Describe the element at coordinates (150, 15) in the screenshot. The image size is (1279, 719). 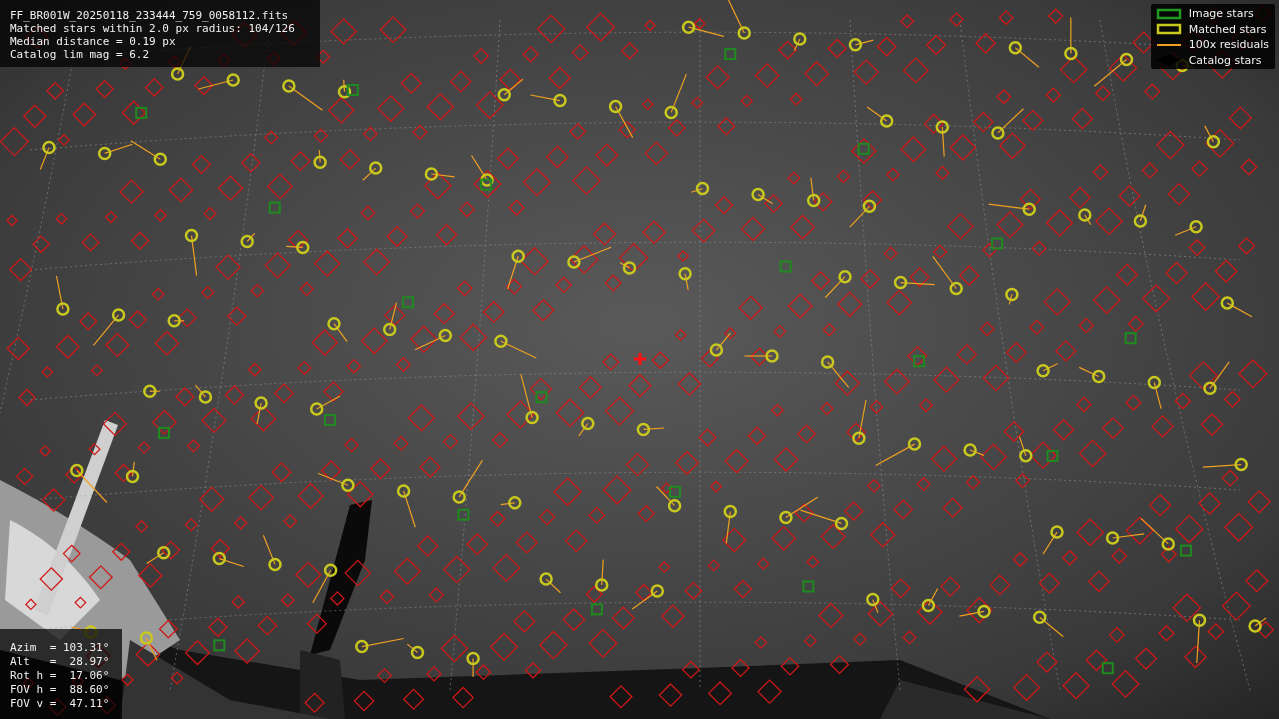
I see `info-text: FF_BR001W_20250118_233444_759_0058112.fits` at that location.